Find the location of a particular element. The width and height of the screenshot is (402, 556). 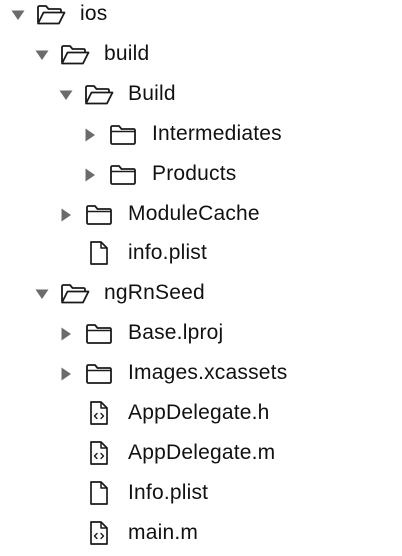

tree-row-build: build is located at coordinates (201, 55).